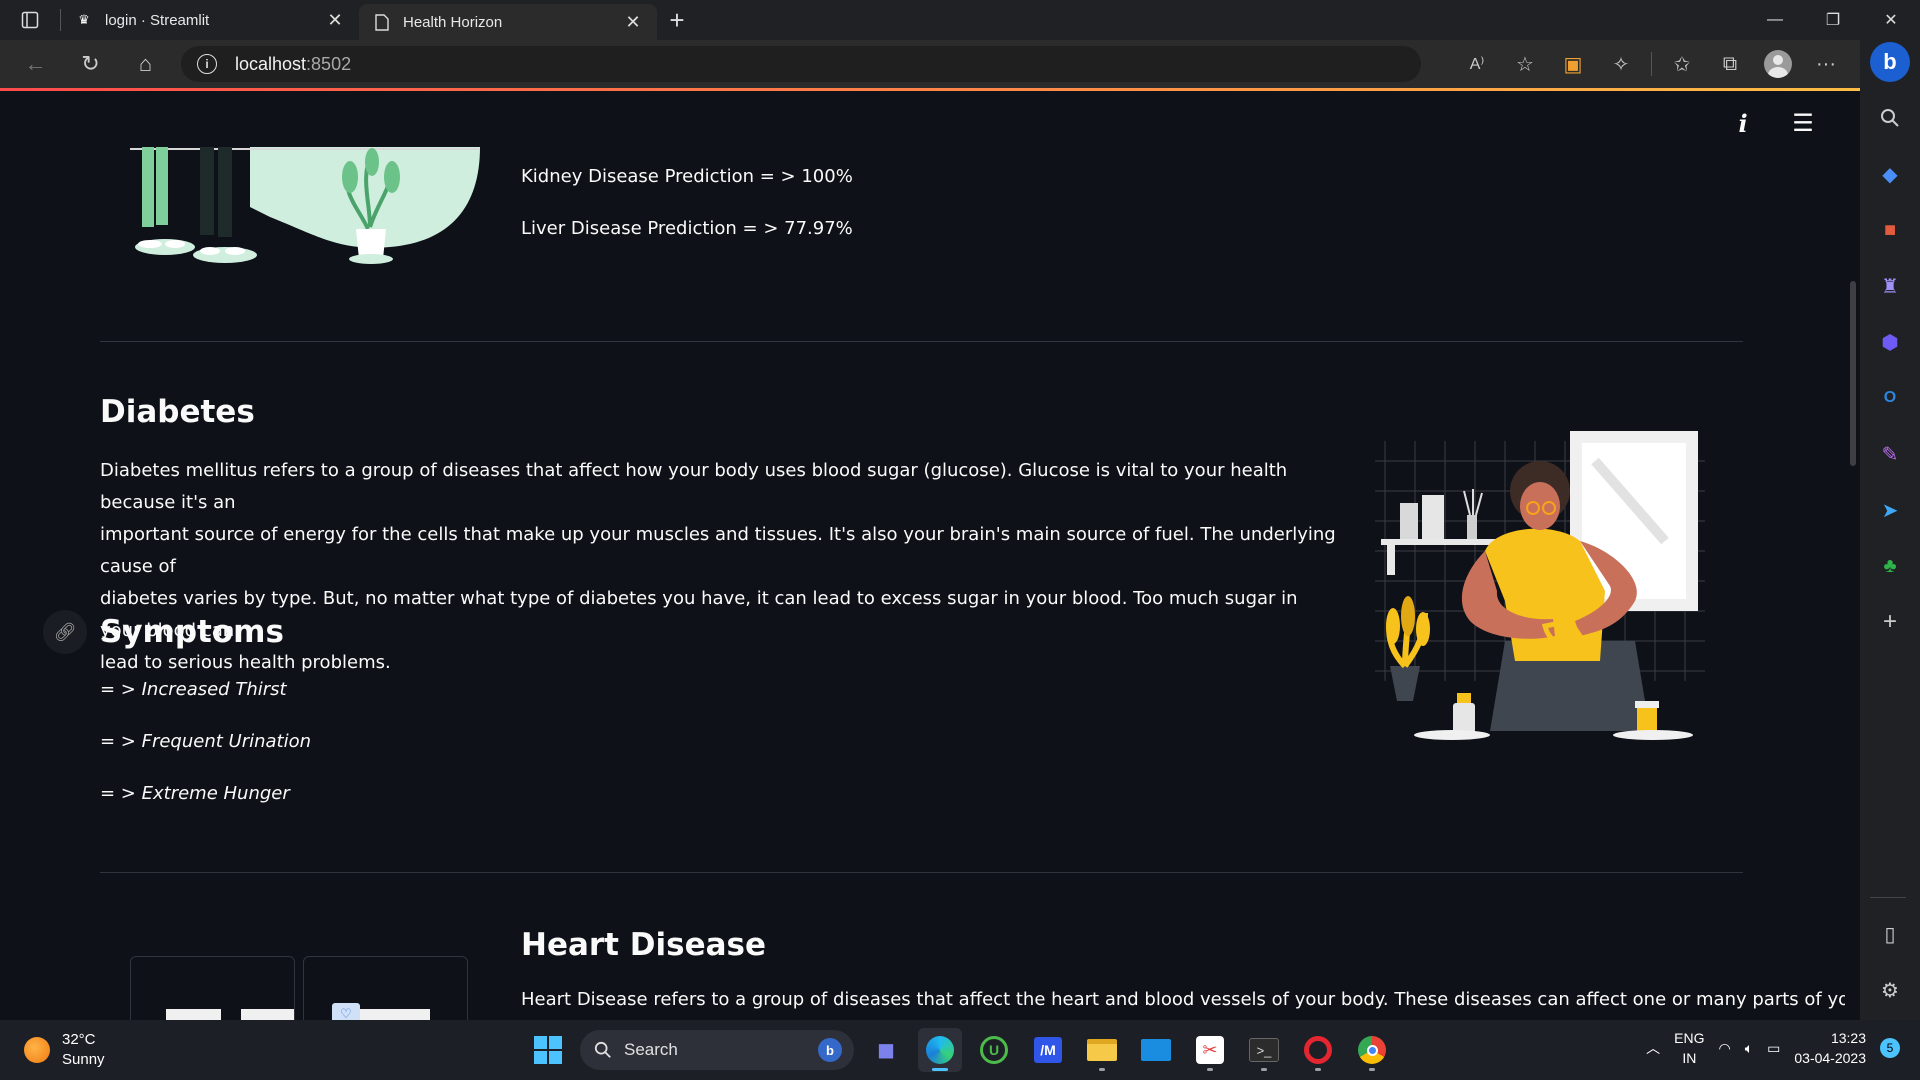 The width and height of the screenshot is (1920, 1080). I want to click on new-tab-button: +, so click(677, 20).